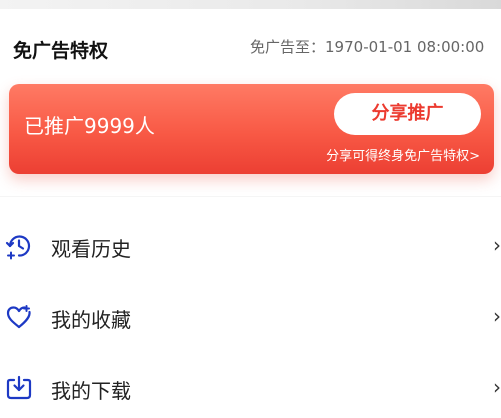 This screenshot has width=501, height=418. What do you see at coordinates (89, 126) in the screenshot?
I see `promo-count: 已推广9999人` at bounding box center [89, 126].